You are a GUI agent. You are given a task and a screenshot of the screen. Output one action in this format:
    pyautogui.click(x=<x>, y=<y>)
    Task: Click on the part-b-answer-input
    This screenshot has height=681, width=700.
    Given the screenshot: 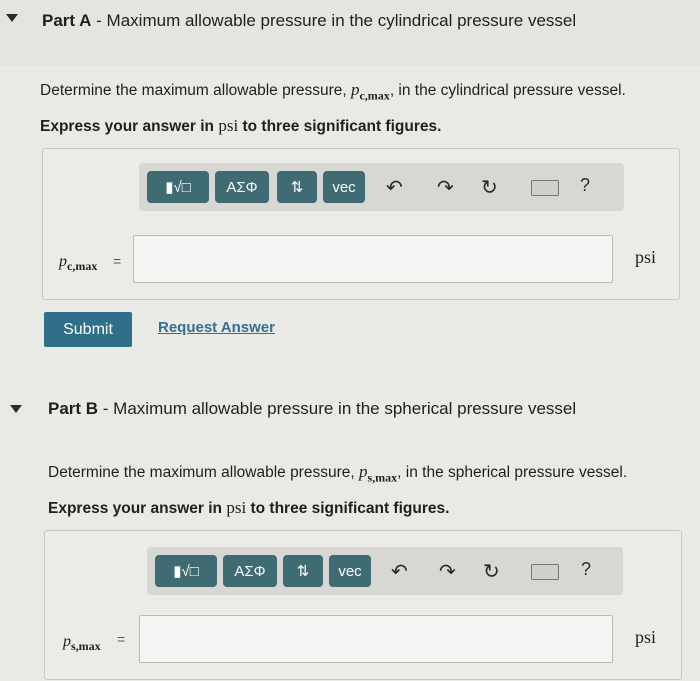 What is the action you would take?
    pyautogui.click(x=376, y=639)
    